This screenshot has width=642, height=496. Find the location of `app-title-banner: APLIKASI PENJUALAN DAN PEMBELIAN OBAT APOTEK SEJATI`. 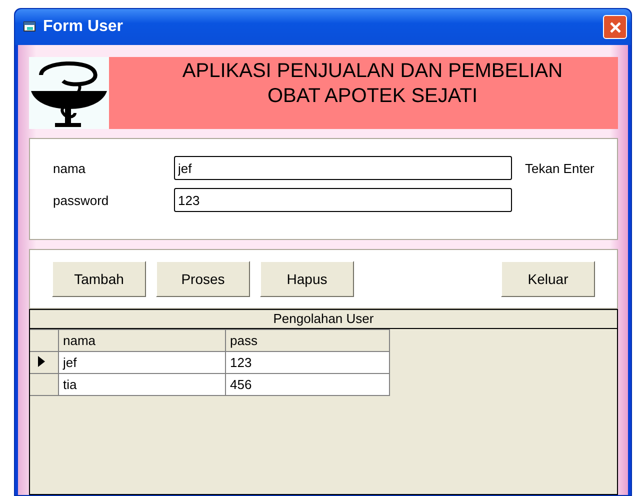

app-title-banner: APLIKASI PENJUALAN DAN PEMBELIAN OBAT APOTEK SEJATI is located at coordinates (363, 93).